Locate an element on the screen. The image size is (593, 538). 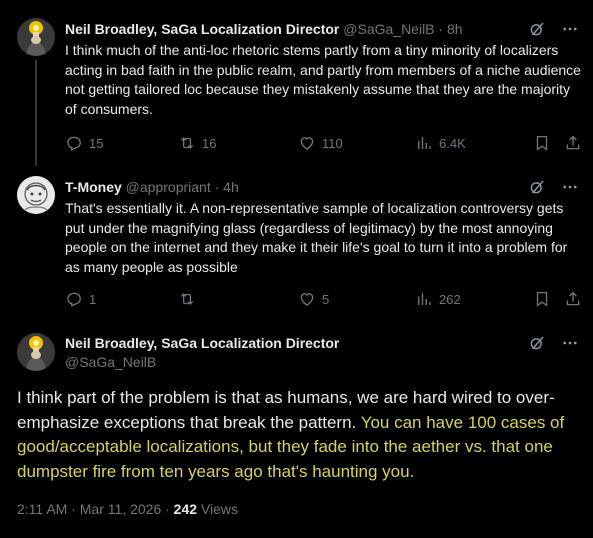
like-button: 5 is located at coordinates (313, 299).